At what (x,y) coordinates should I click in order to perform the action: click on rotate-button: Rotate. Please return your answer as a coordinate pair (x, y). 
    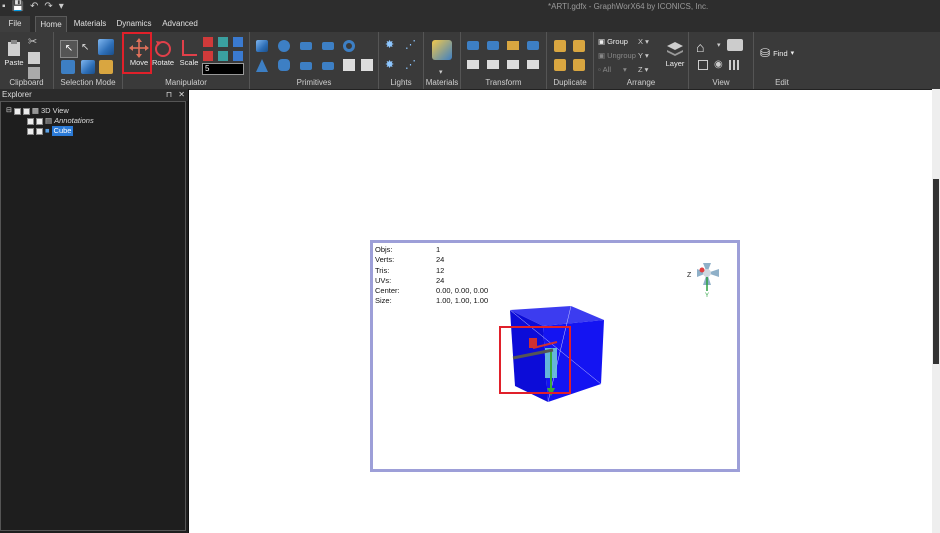
    Looking at the image, I should click on (163, 52).